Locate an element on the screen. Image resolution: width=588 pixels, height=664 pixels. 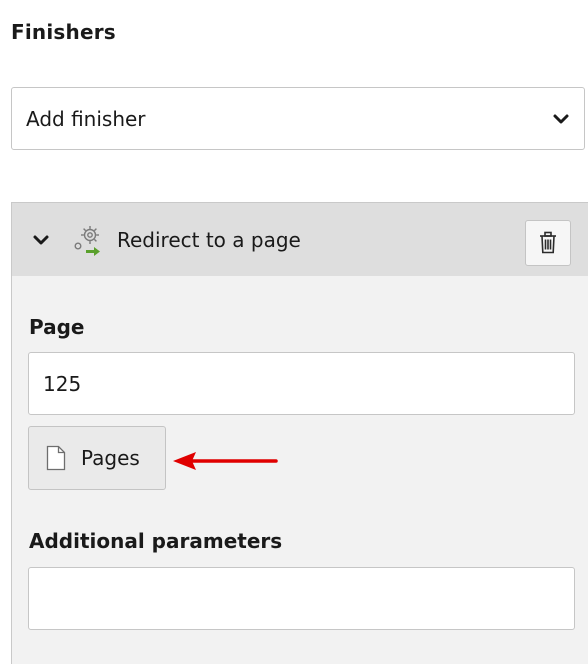
add-finisher-select-value: Add finisher is located at coordinates (86, 118).